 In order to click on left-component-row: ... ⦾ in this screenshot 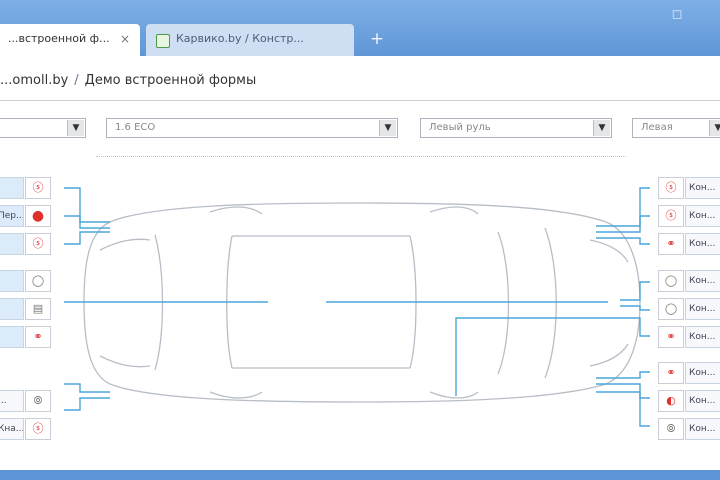, I will do `click(31, 401)`.